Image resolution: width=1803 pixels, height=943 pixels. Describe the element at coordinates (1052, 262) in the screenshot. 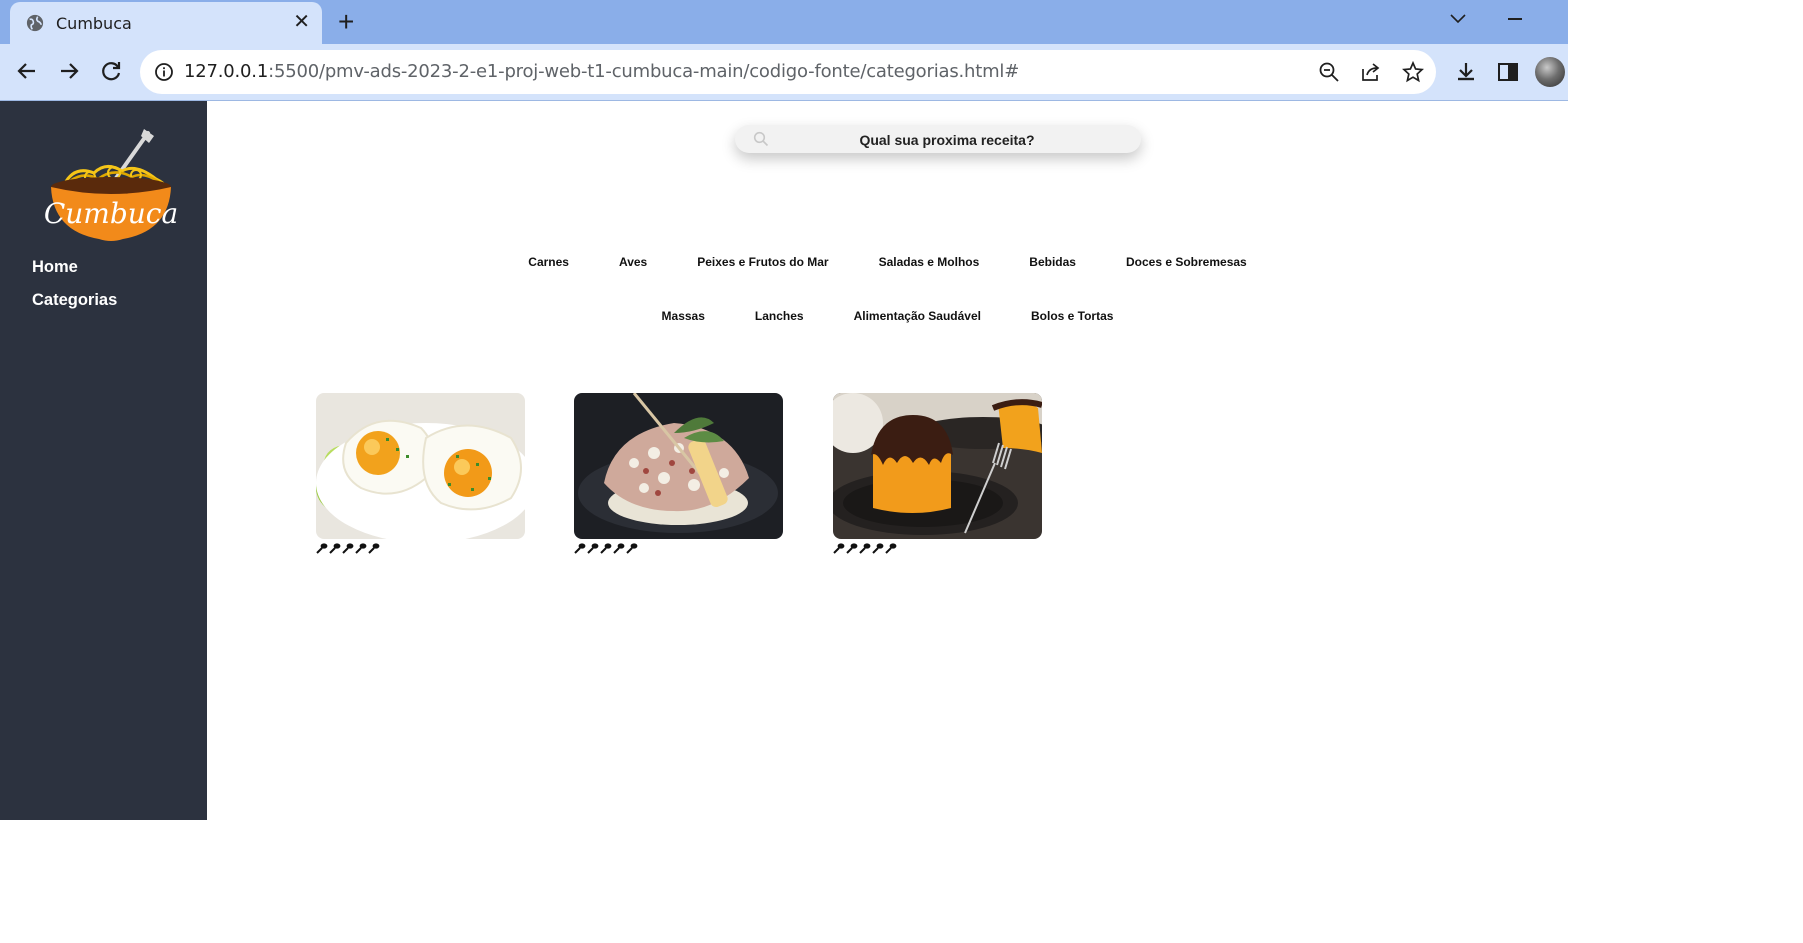

I see `category-bebidas: Bebidas` at that location.